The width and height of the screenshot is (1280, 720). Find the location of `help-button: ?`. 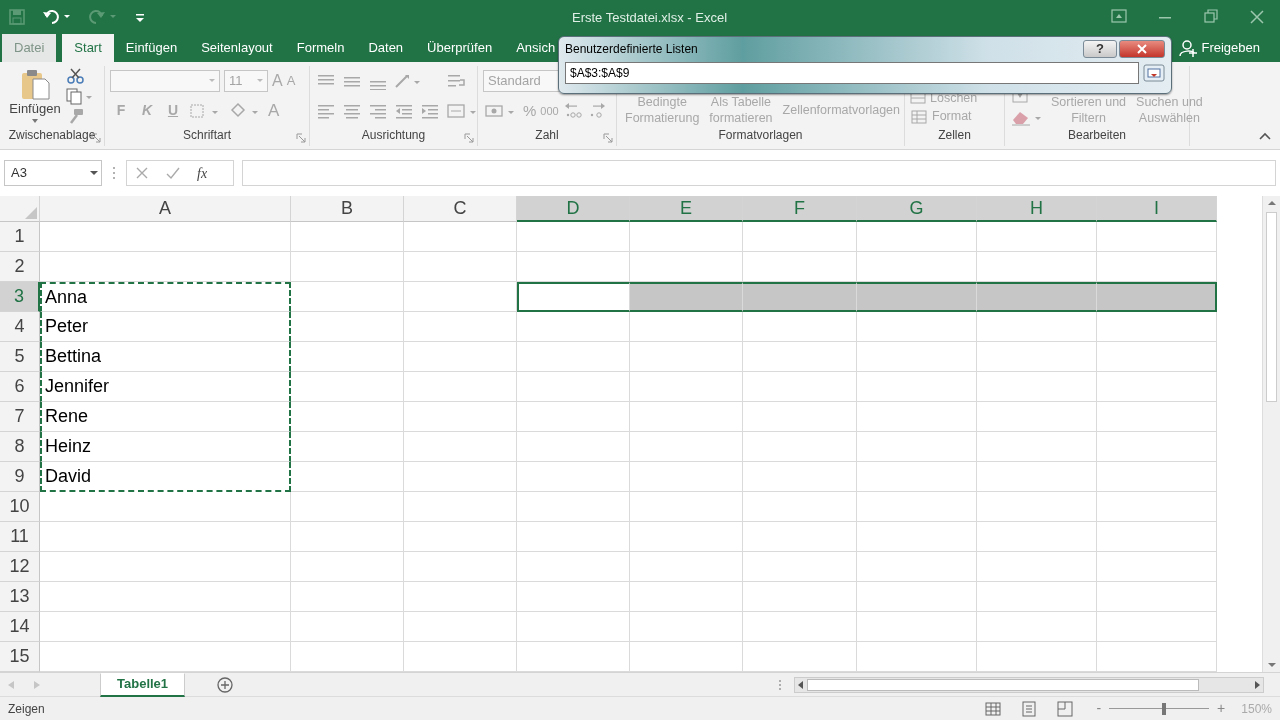

help-button: ? is located at coordinates (1100, 49).